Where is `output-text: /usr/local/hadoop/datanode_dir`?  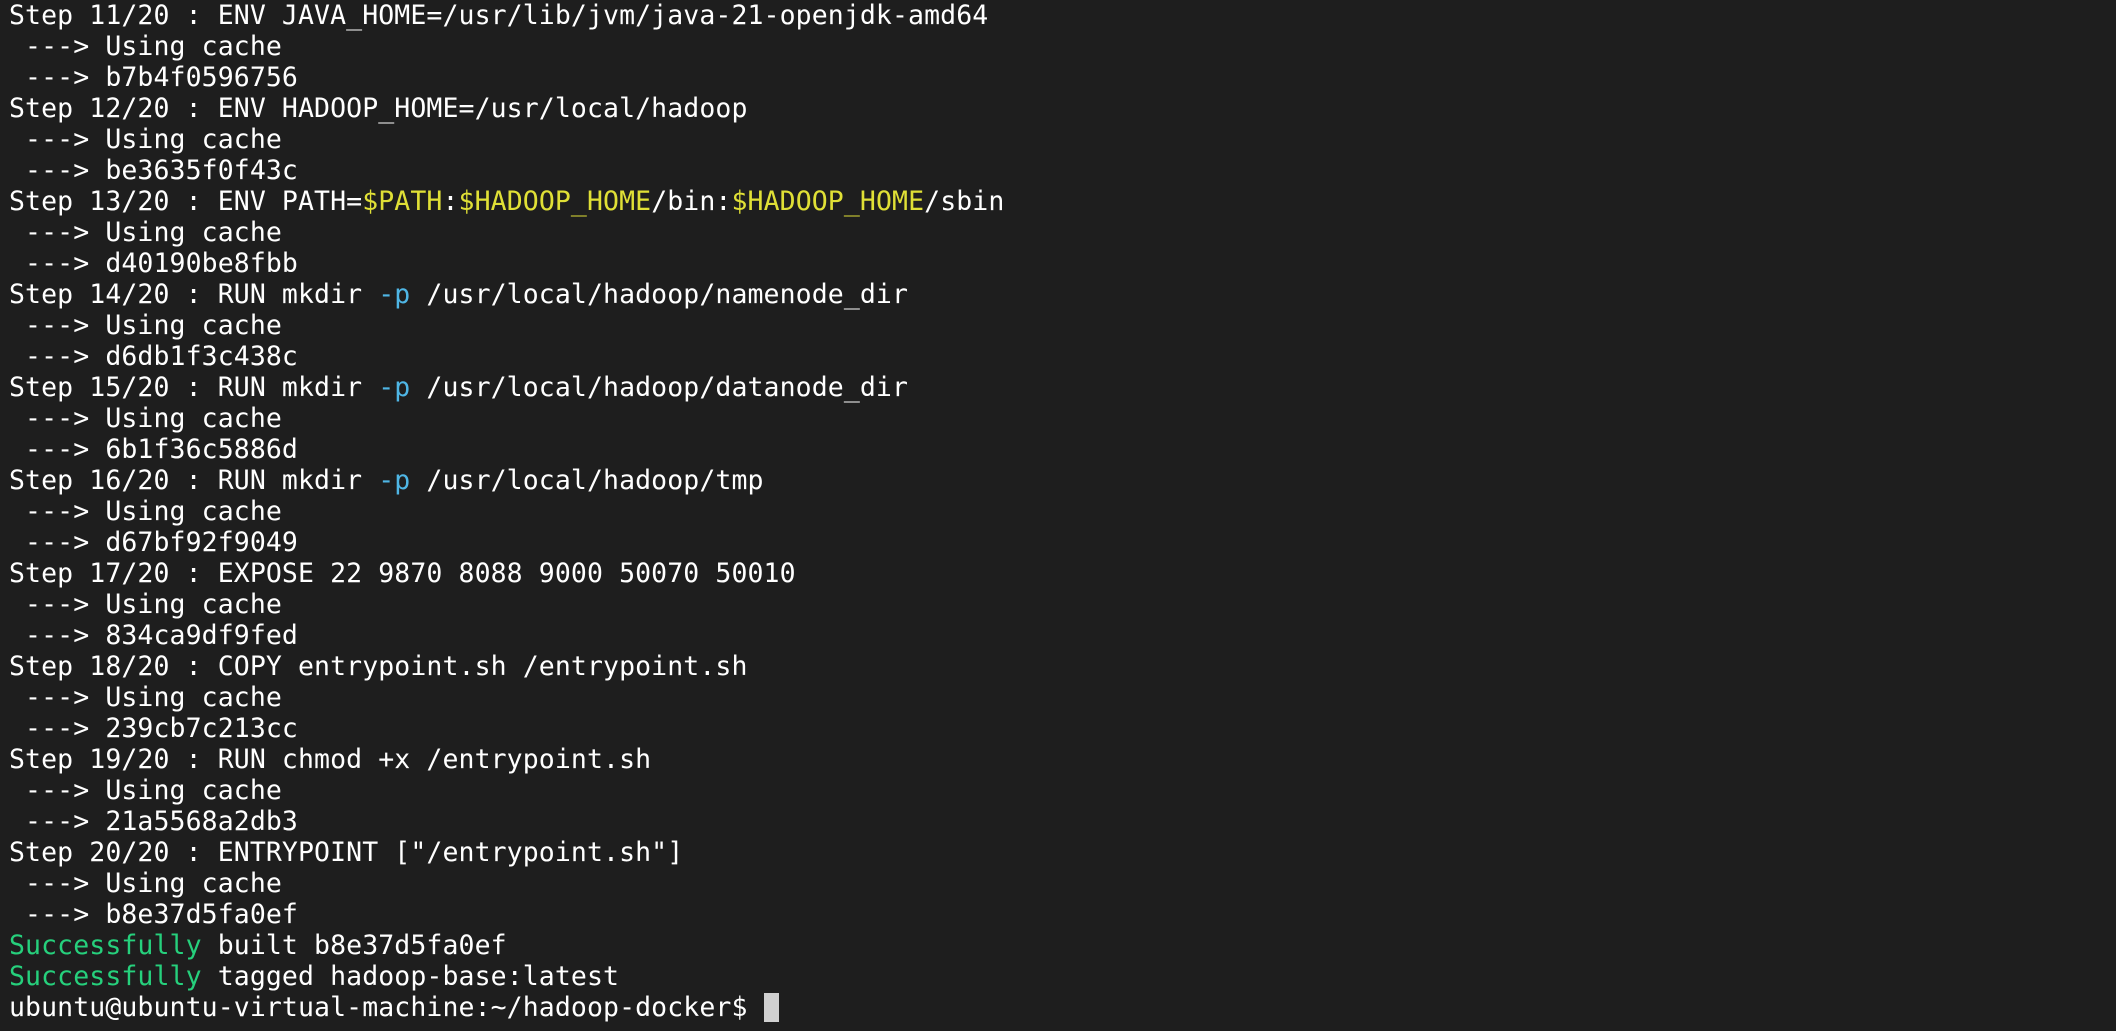
output-text: /usr/local/hadoop/datanode_dir is located at coordinates (659, 387).